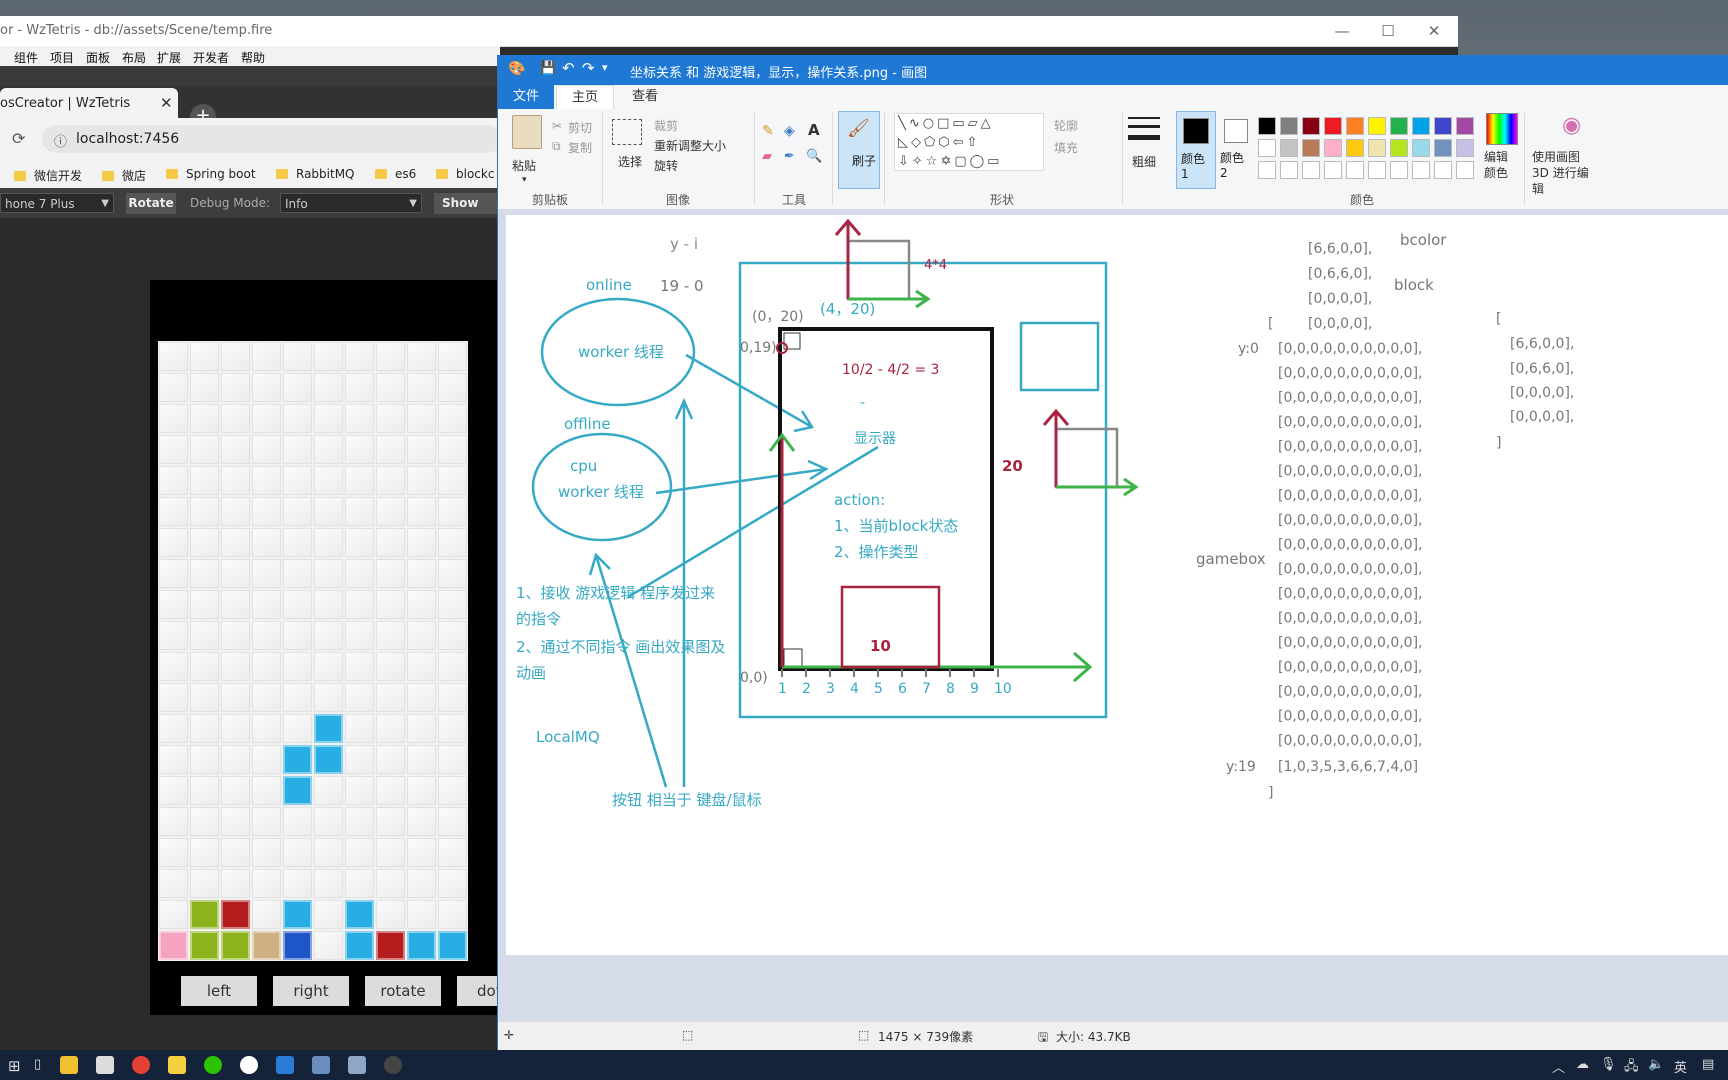  I want to click on bookmark-blockchain: blockc, so click(465, 174).